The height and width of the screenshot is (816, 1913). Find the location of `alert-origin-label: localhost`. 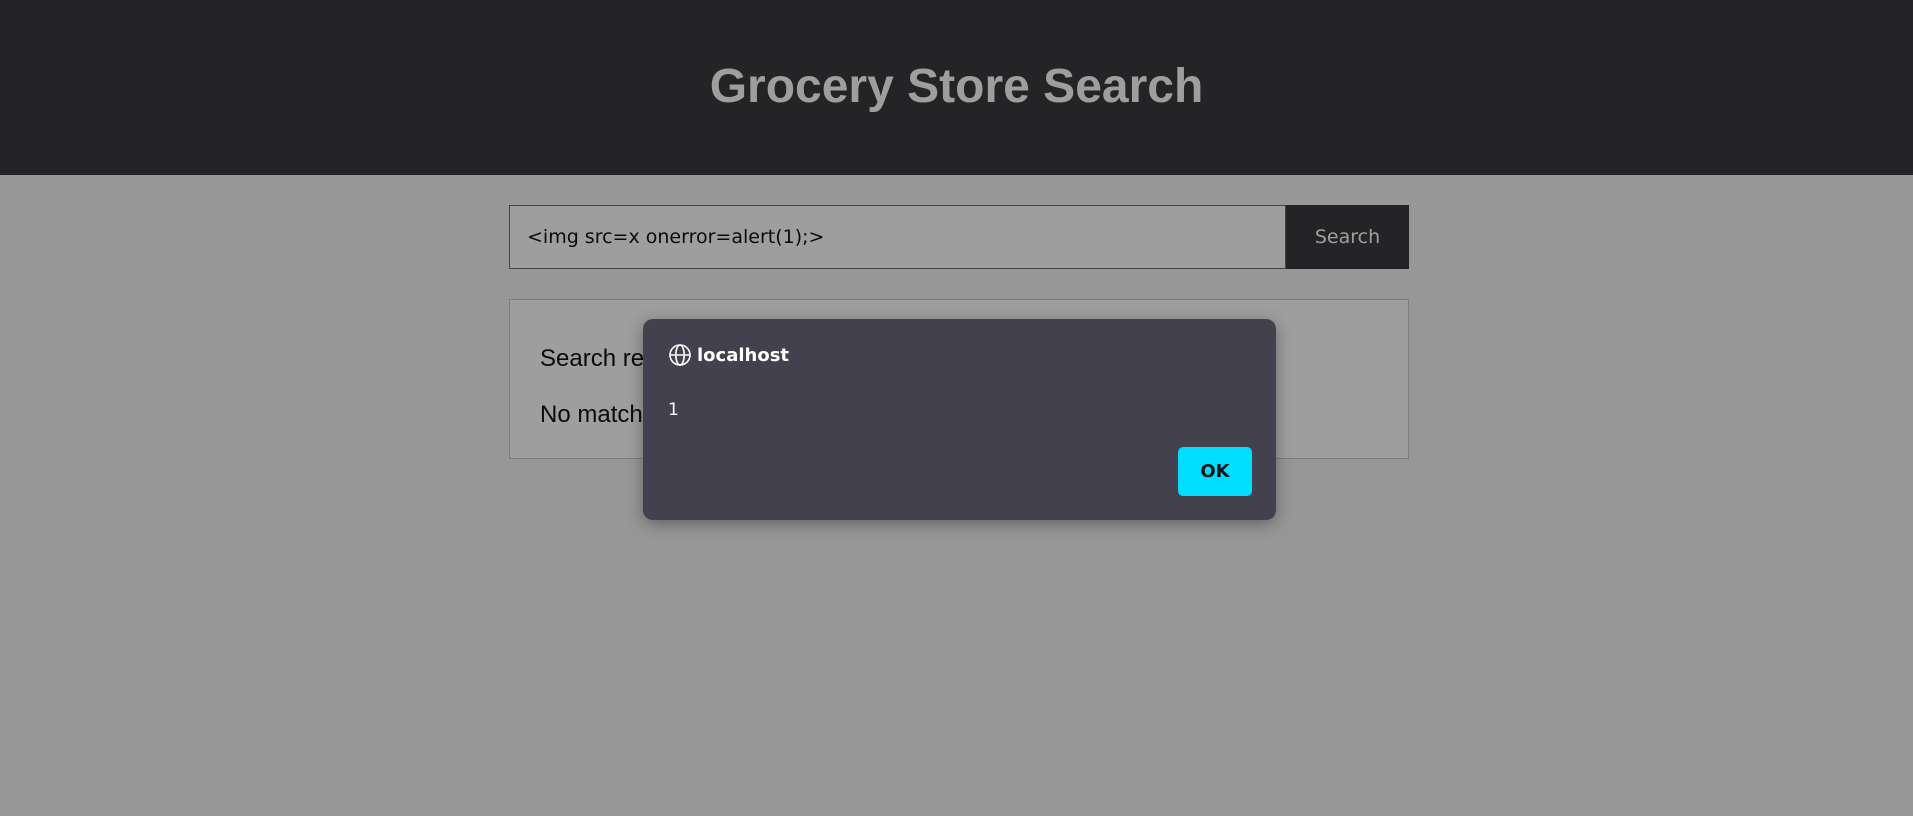

alert-origin-label: localhost is located at coordinates (743, 355).